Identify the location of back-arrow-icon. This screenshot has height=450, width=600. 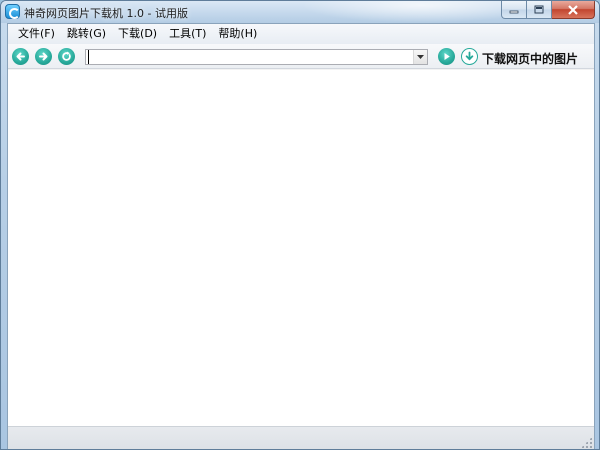
(20, 56).